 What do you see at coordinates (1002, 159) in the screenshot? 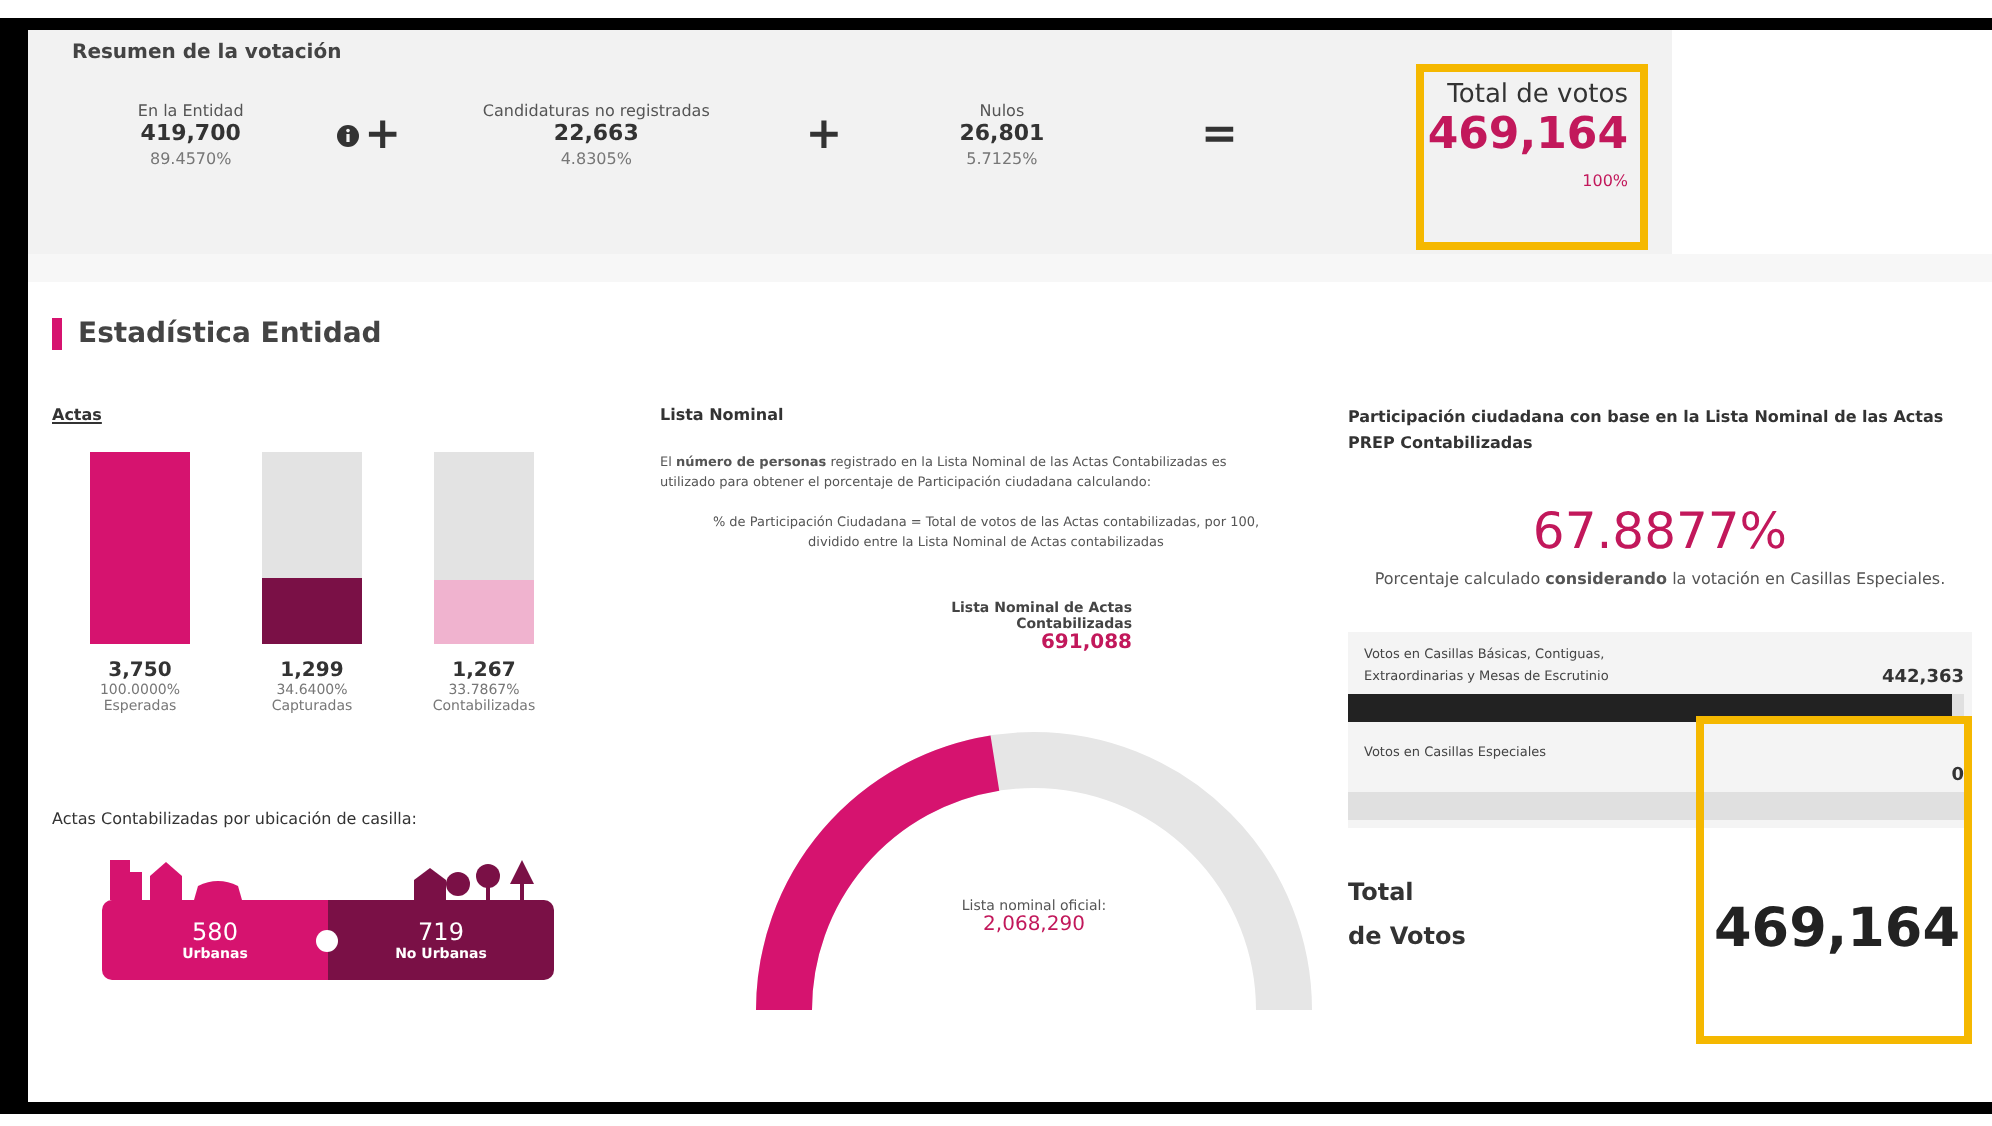
I see `vote-percent: 5.7125%` at bounding box center [1002, 159].